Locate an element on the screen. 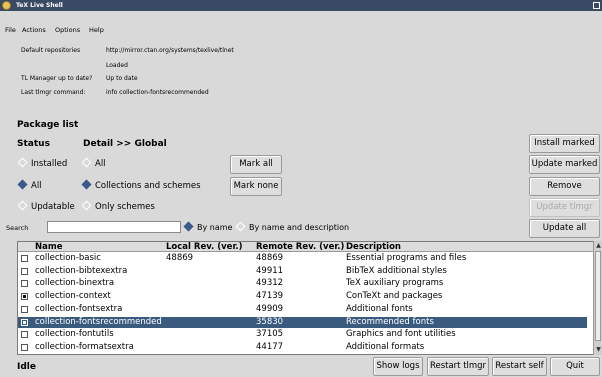 The image size is (602, 377). tex-live-logo-icon is located at coordinates (6, 5).